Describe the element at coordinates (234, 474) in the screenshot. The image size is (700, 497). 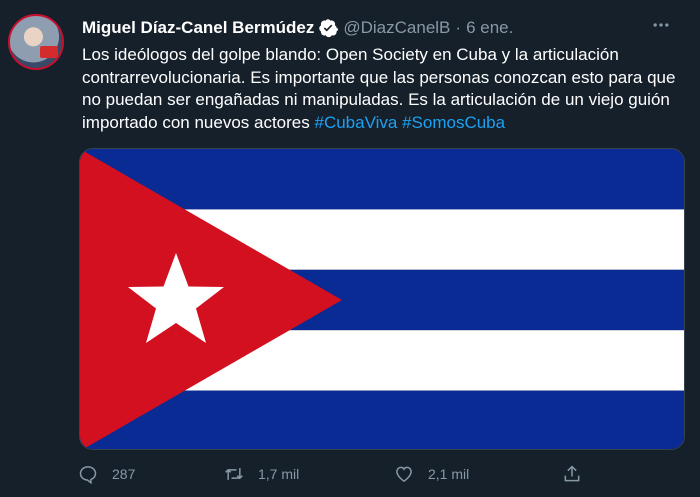
I see `retweet-icon` at that location.